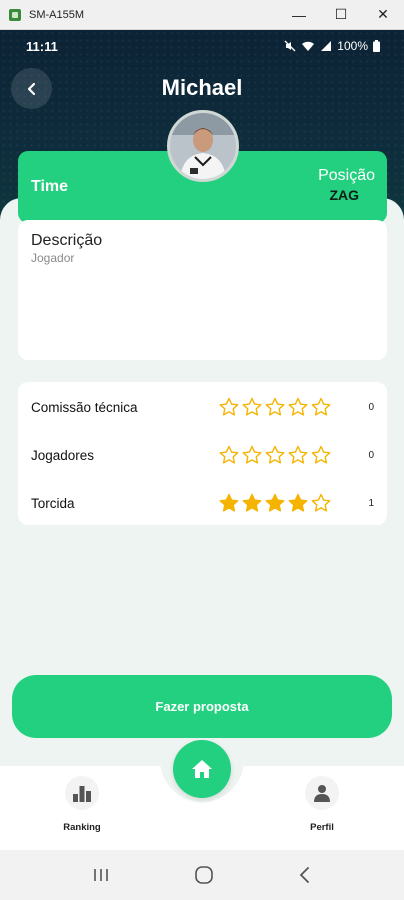 The height and width of the screenshot is (900, 404). I want to click on nav-item-ranking: Ranking, so click(82, 804).